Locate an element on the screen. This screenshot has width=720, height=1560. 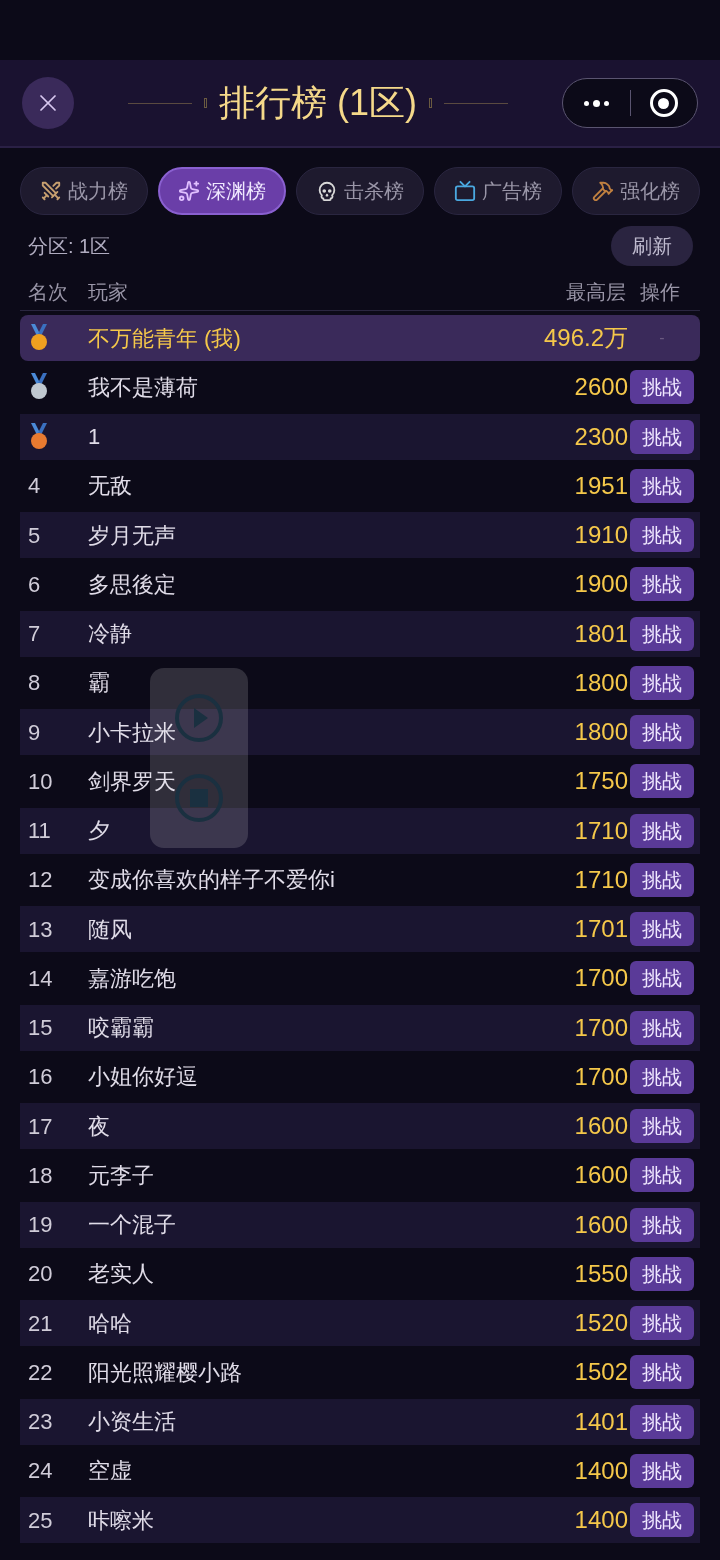
score: 1750 is located at coordinates (601, 781).